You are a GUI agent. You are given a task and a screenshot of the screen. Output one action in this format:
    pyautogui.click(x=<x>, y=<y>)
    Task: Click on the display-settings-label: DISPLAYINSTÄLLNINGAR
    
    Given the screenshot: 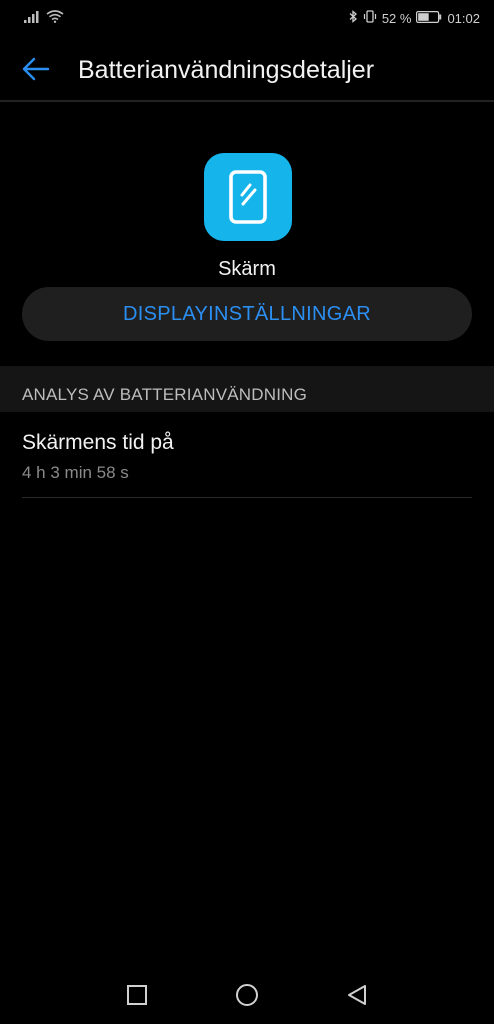 What is the action you would take?
    pyautogui.click(x=247, y=313)
    